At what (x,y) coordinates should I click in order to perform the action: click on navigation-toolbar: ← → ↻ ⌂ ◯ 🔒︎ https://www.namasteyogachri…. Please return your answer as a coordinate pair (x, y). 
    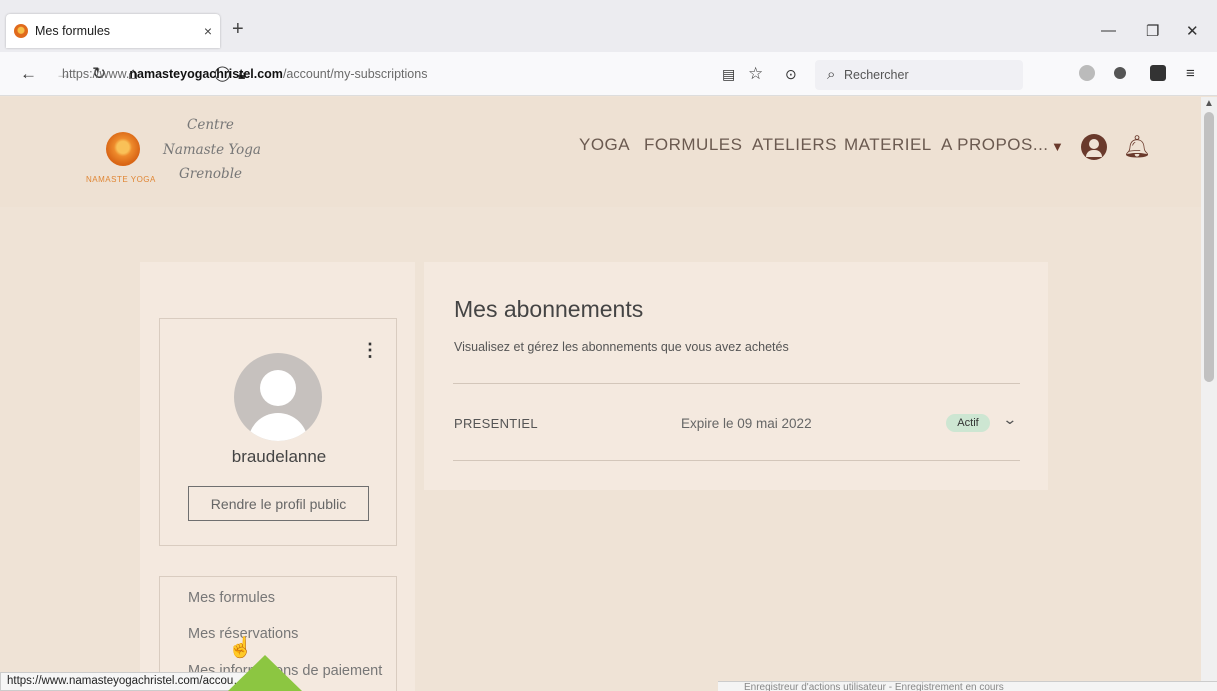
    Looking at the image, I should click on (608, 74).